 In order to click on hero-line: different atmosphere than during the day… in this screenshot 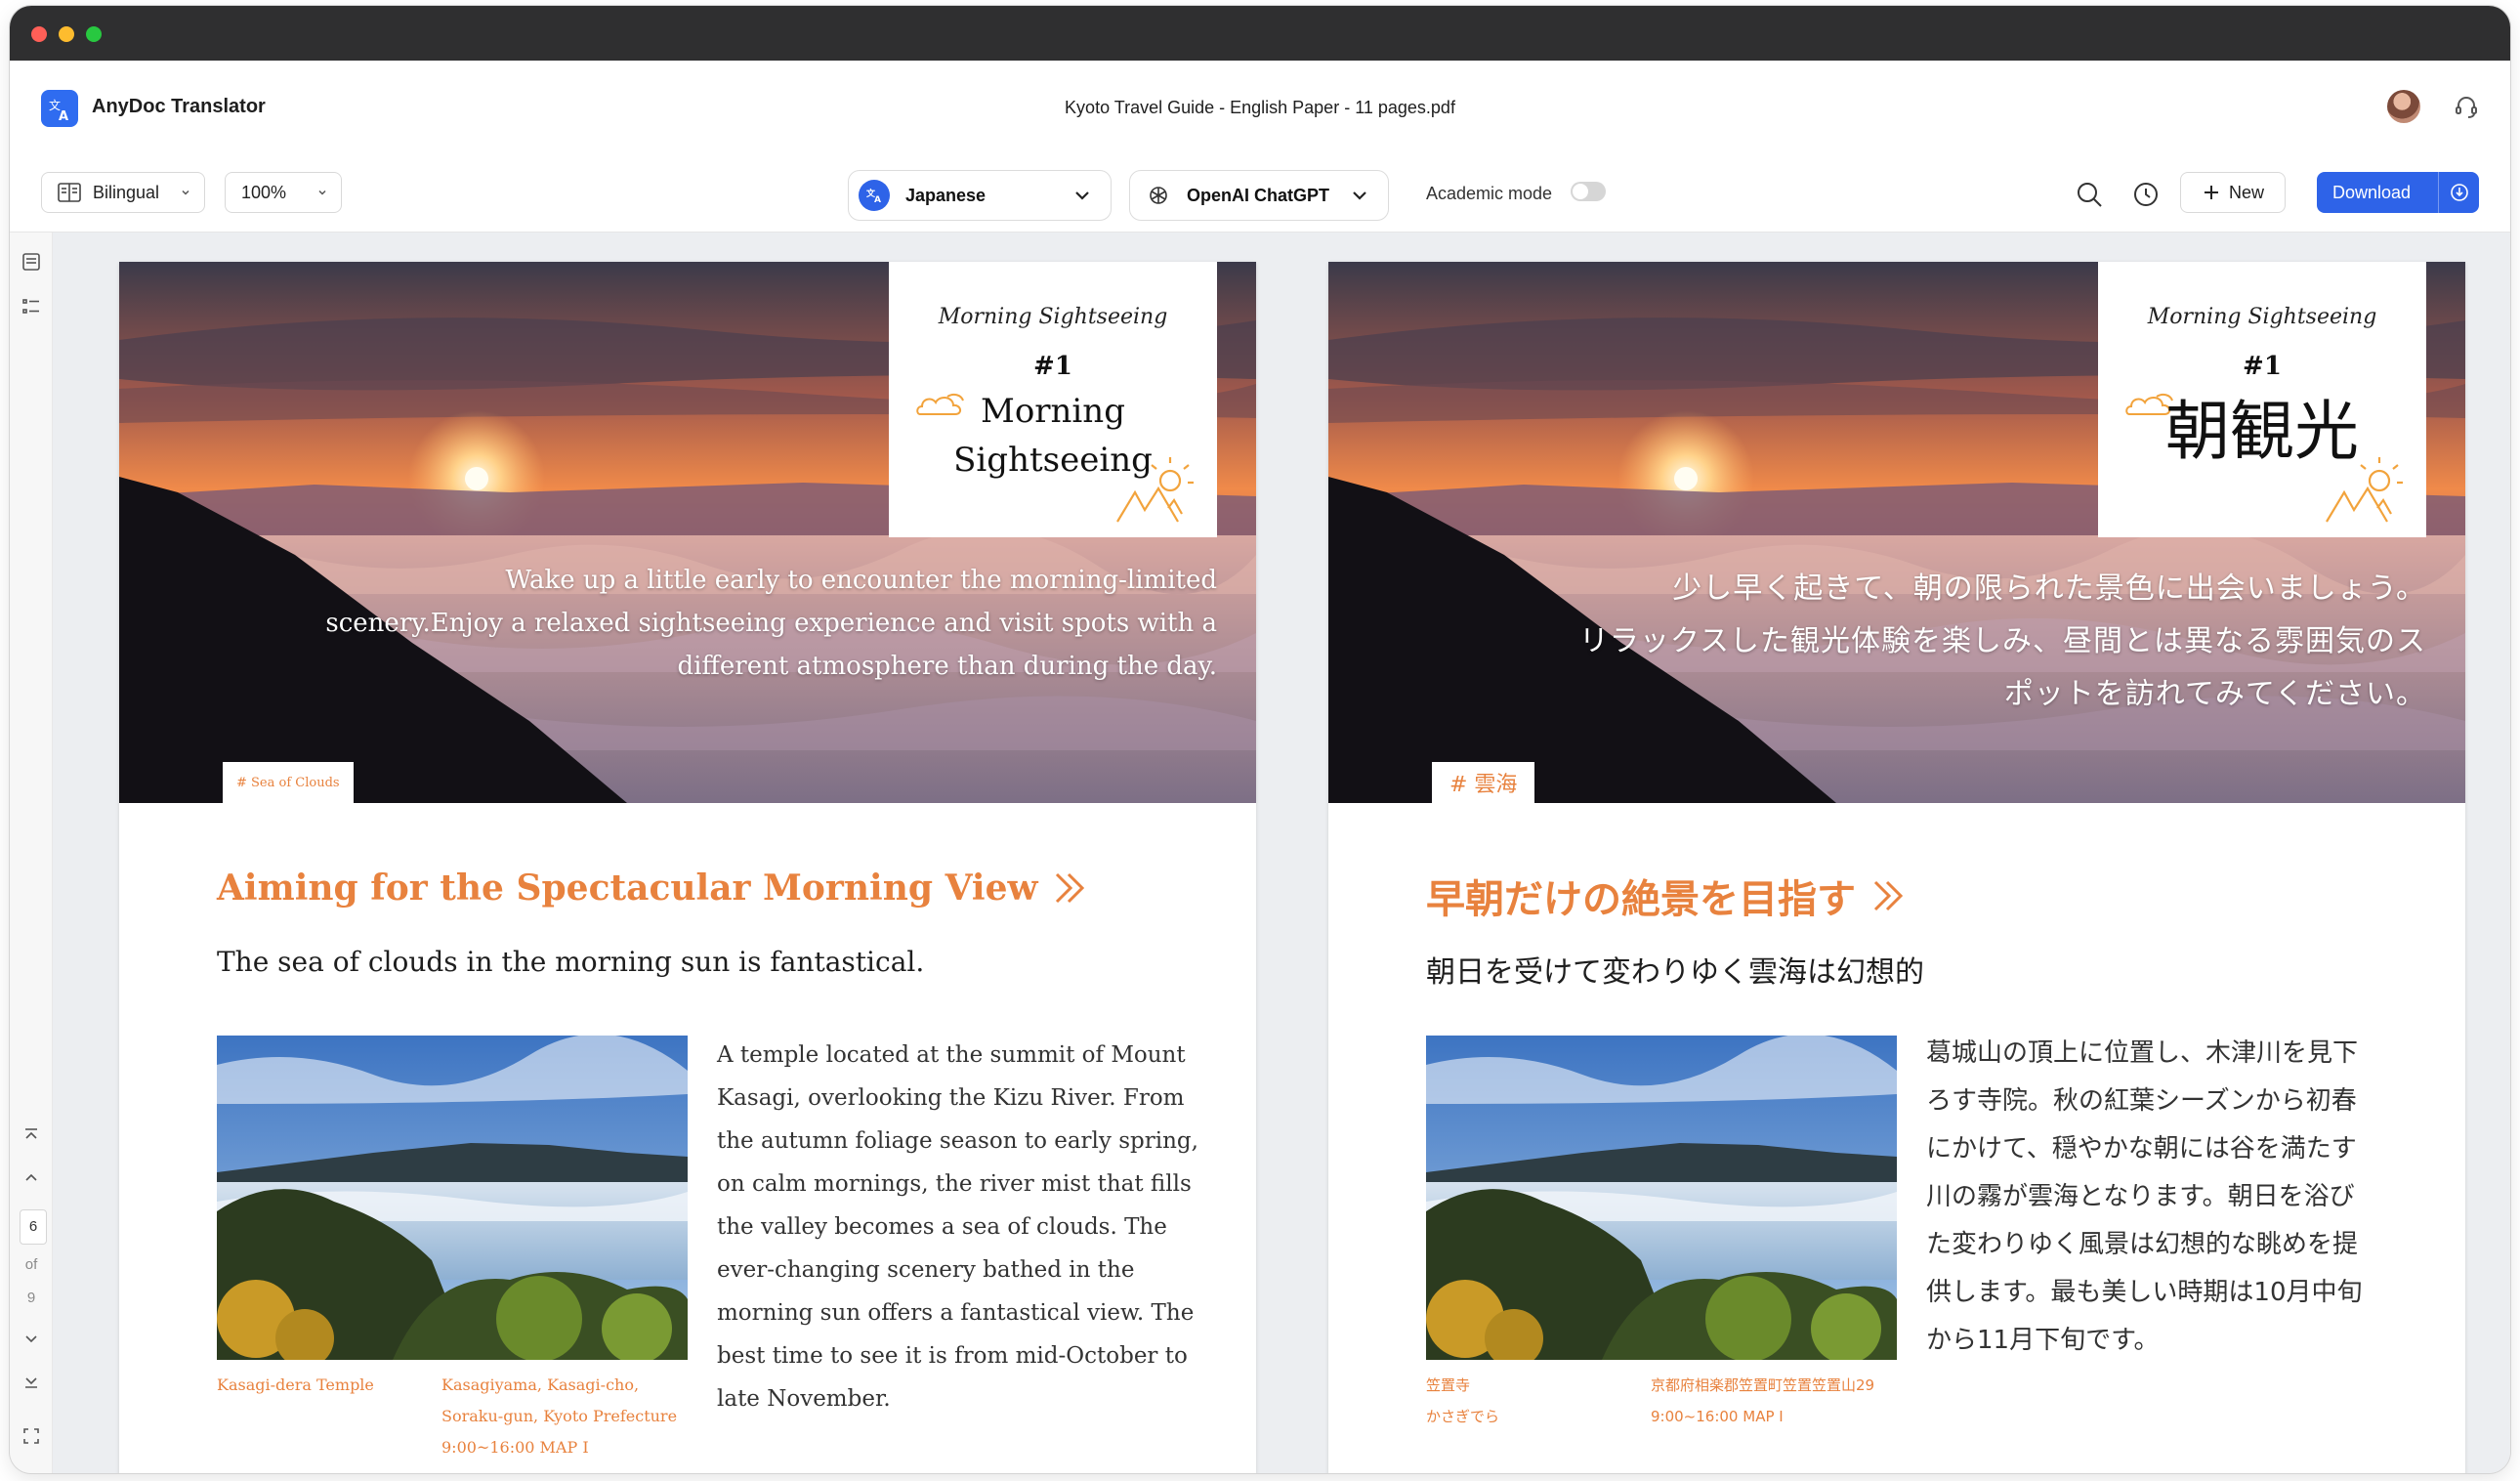, I will do `click(947, 666)`.